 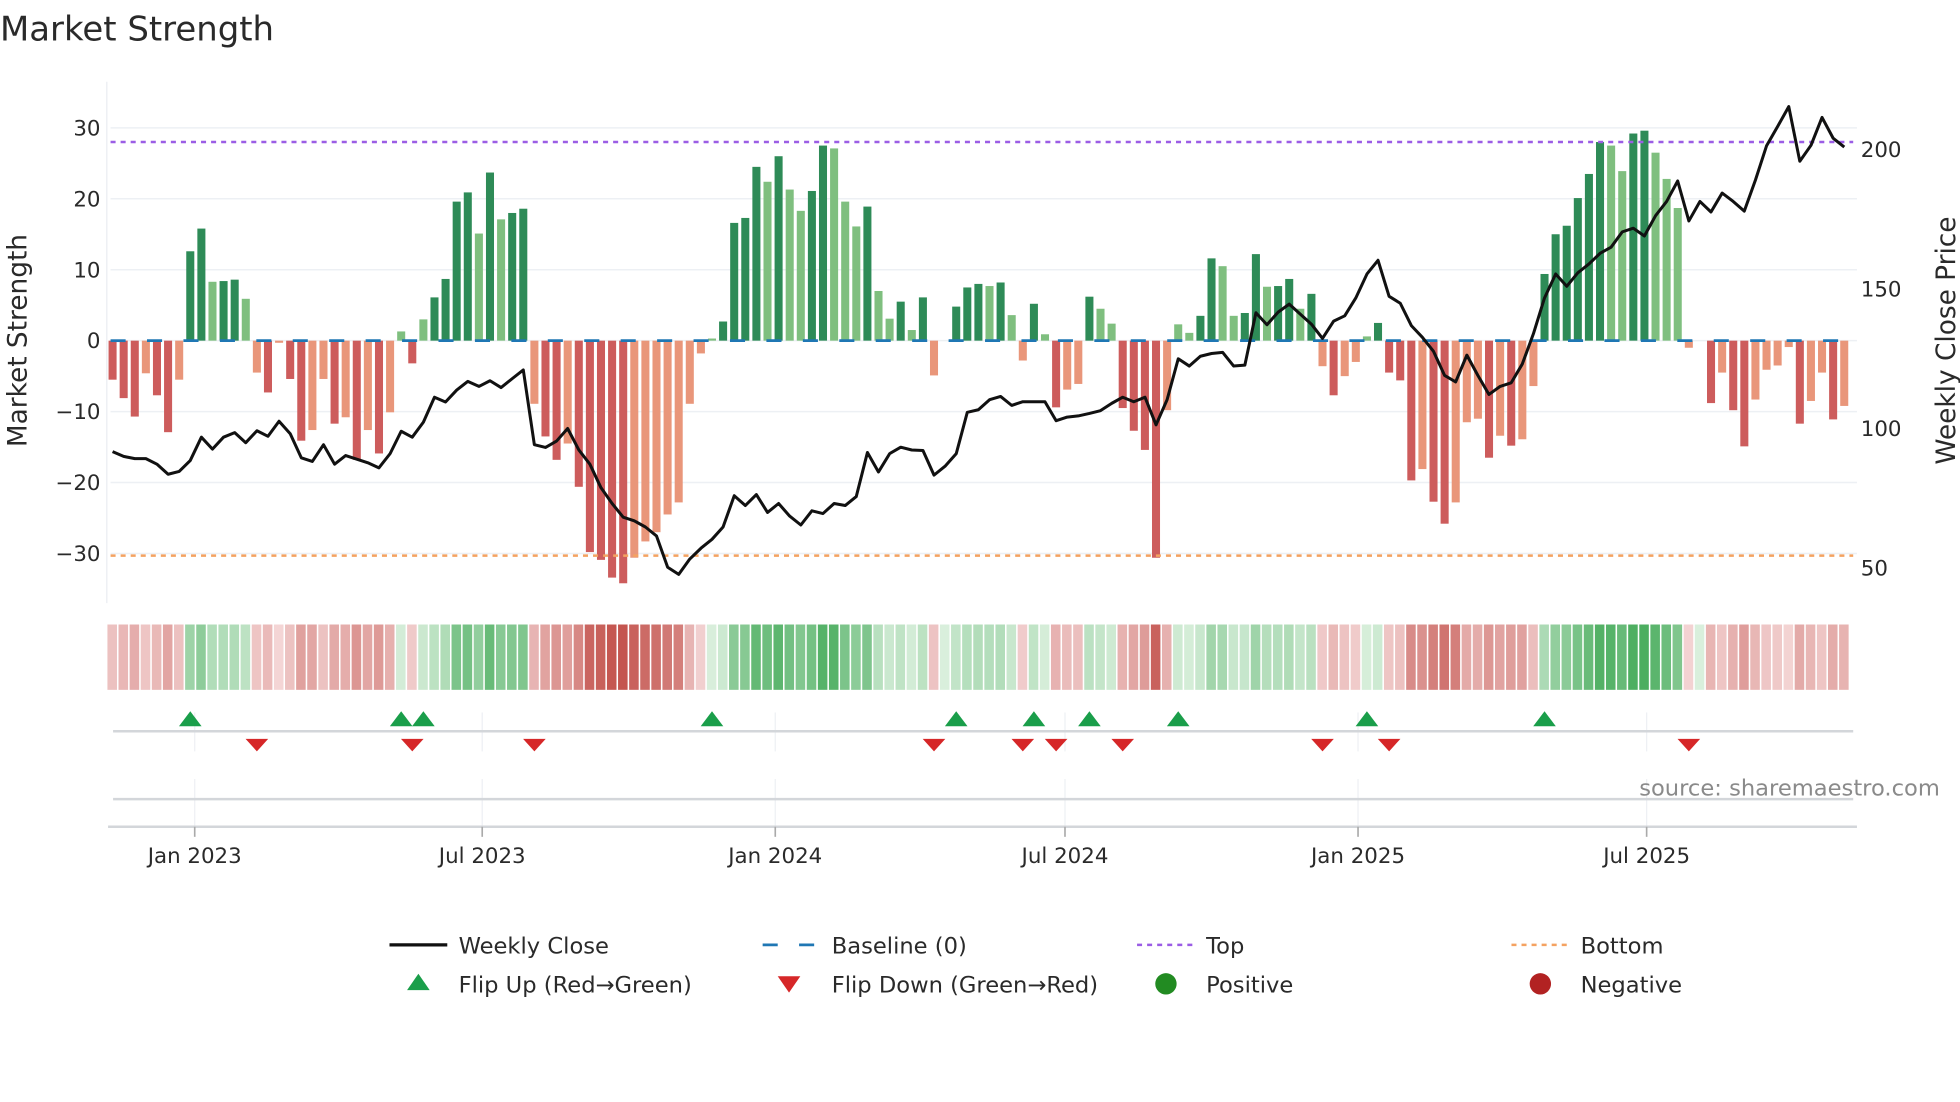 What do you see at coordinates (899, 947) in the screenshot?
I see `legend-baseline-label: Baseline (0)` at bounding box center [899, 947].